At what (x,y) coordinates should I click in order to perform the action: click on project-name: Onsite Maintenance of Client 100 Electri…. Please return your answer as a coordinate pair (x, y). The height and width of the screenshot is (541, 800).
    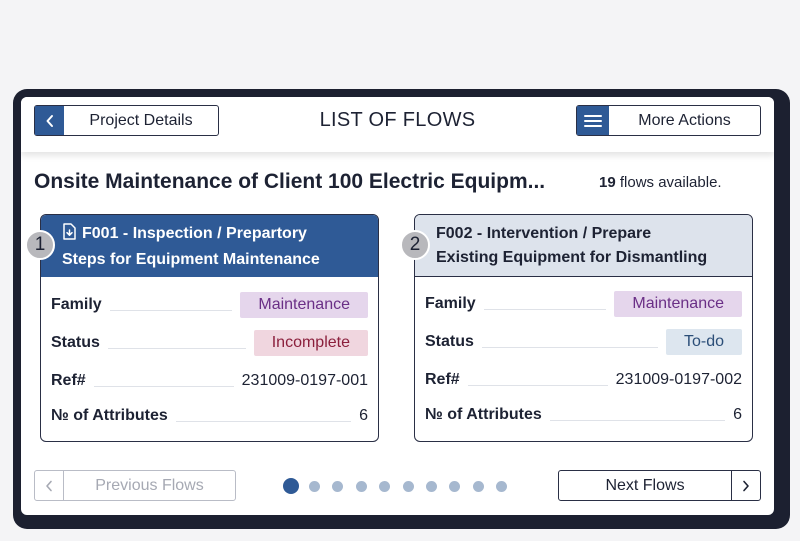
    Looking at the image, I should click on (290, 181).